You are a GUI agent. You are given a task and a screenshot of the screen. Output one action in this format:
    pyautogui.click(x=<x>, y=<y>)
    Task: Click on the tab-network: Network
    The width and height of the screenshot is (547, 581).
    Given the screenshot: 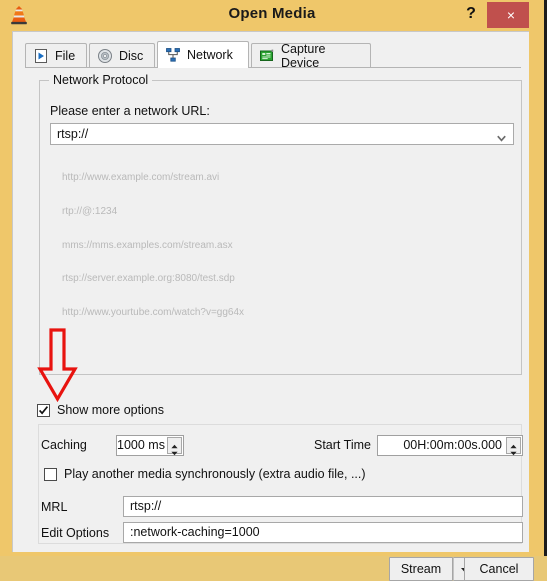 What is the action you would take?
    pyautogui.click(x=203, y=54)
    